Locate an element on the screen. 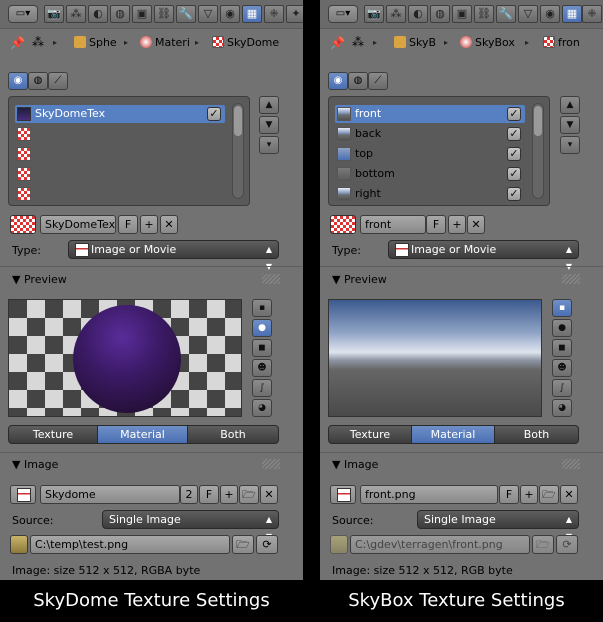 Image resolution: width=603 pixels, height=622 pixels. preview-sphere-sky-button: ◕ is located at coordinates (562, 408).